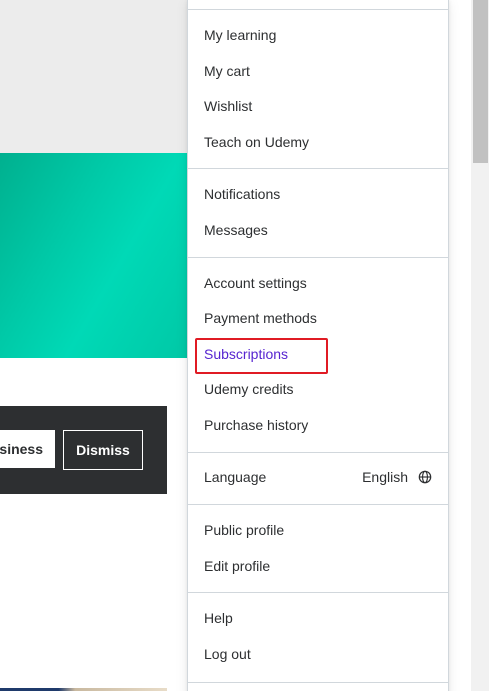 This screenshot has width=489, height=691. I want to click on menu-item-public-profile: Public profile, so click(244, 530).